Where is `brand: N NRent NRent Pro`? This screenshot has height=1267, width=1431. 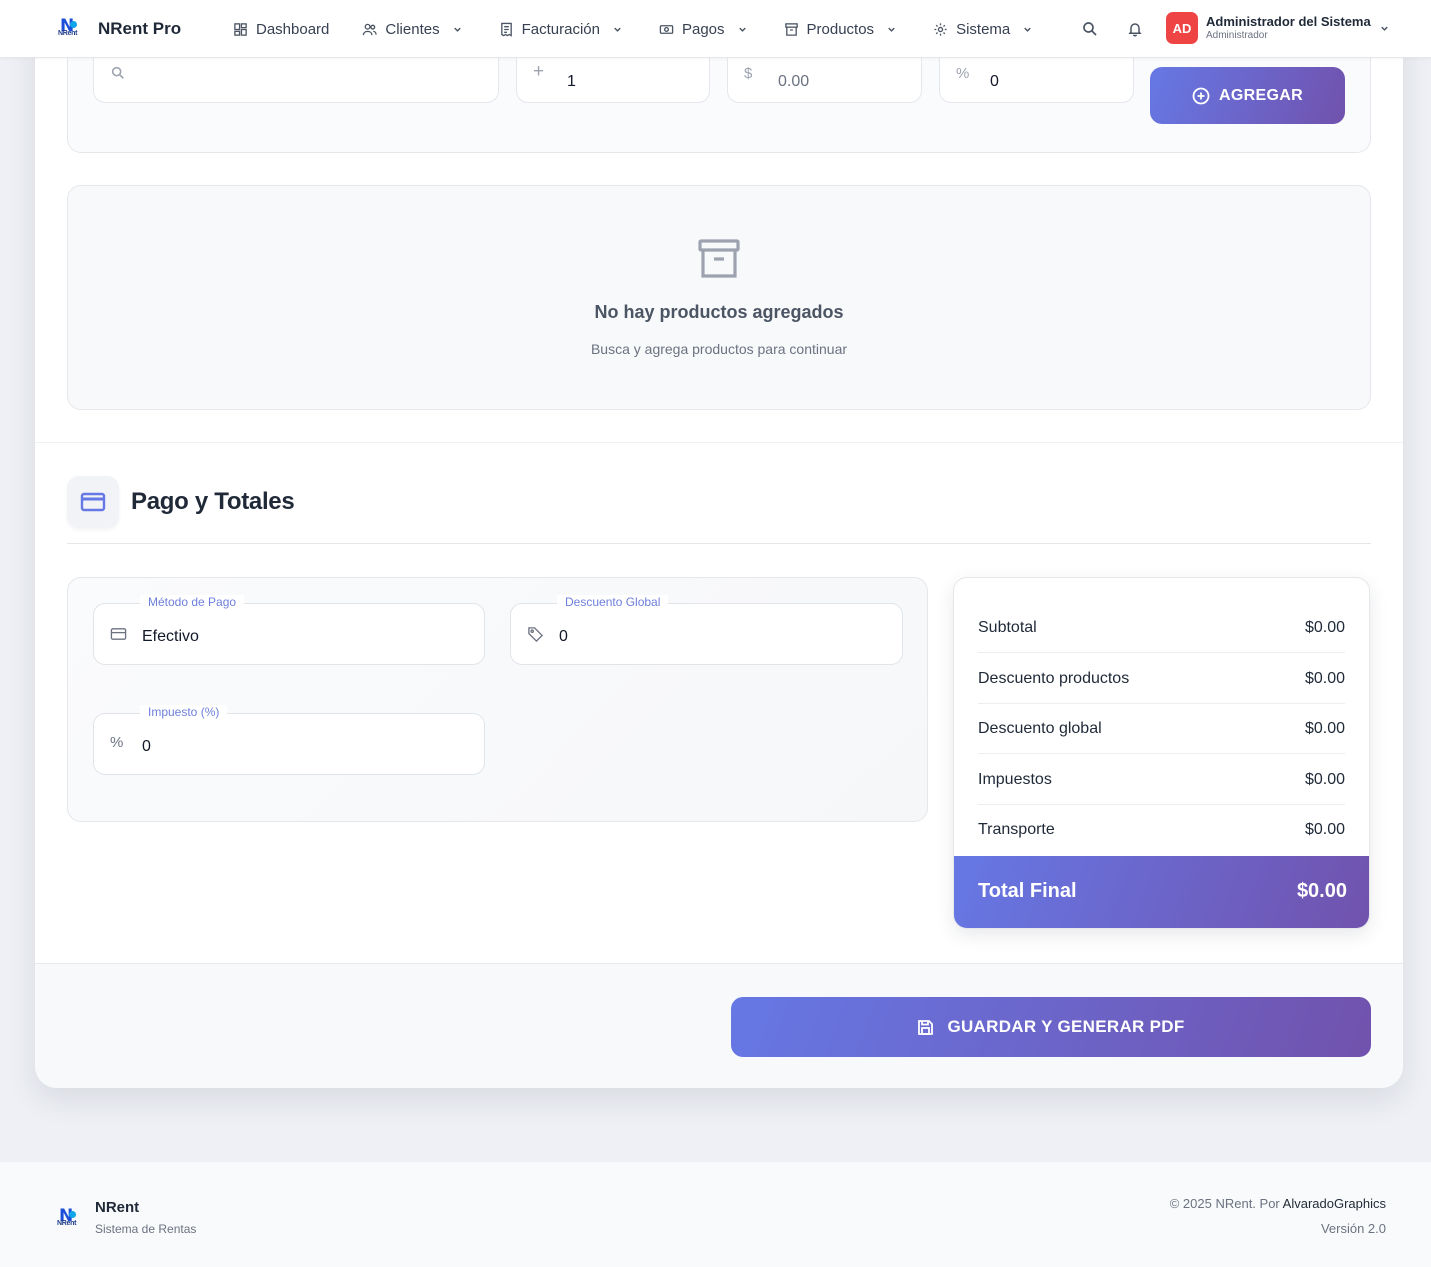 brand: N NRent NRent Pro is located at coordinates (119, 29).